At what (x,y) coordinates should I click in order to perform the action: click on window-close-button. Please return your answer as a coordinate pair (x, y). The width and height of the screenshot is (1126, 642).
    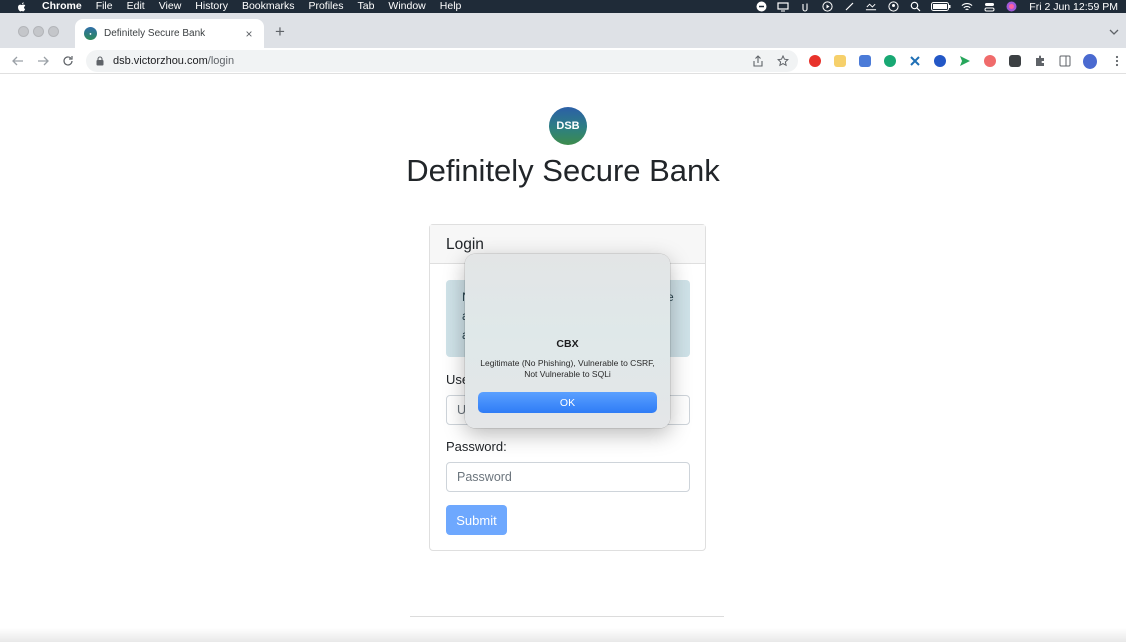
    Looking at the image, I should click on (23, 31).